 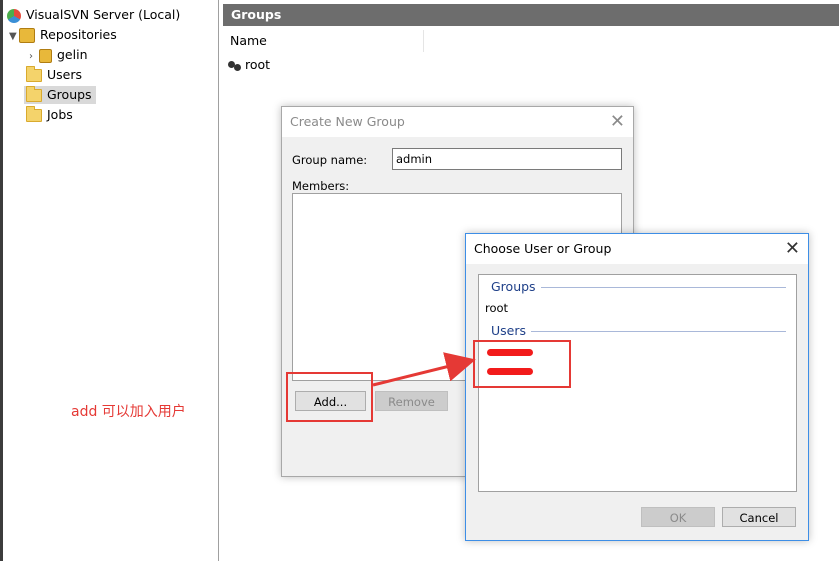 I want to click on annotation-arrow, so click(x=424, y=369).